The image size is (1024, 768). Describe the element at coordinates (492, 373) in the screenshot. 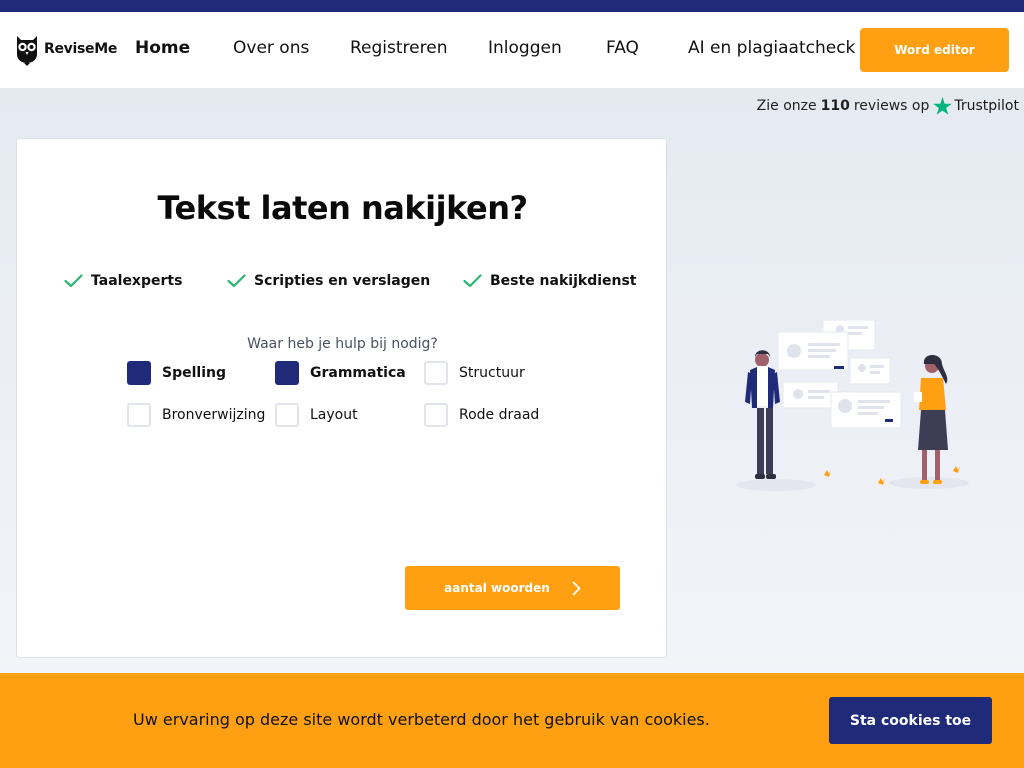

I see `option-label: Structuur` at that location.